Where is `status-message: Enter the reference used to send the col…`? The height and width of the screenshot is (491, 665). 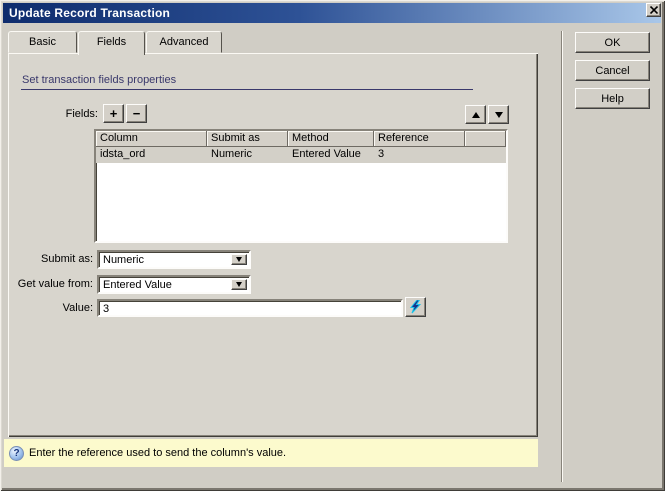
status-message: Enter the reference used to send the col… is located at coordinates (158, 453).